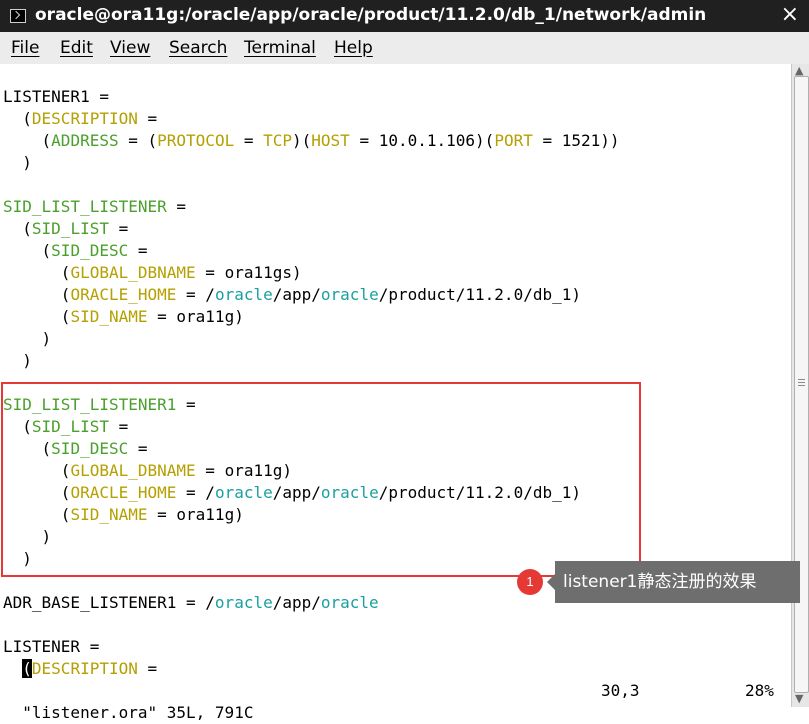 The width and height of the screenshot is (809, 724). What do you see at coordinates (195, 294) in the screenshot?
I see `code-token: = /` at bounding box center [195, 294].